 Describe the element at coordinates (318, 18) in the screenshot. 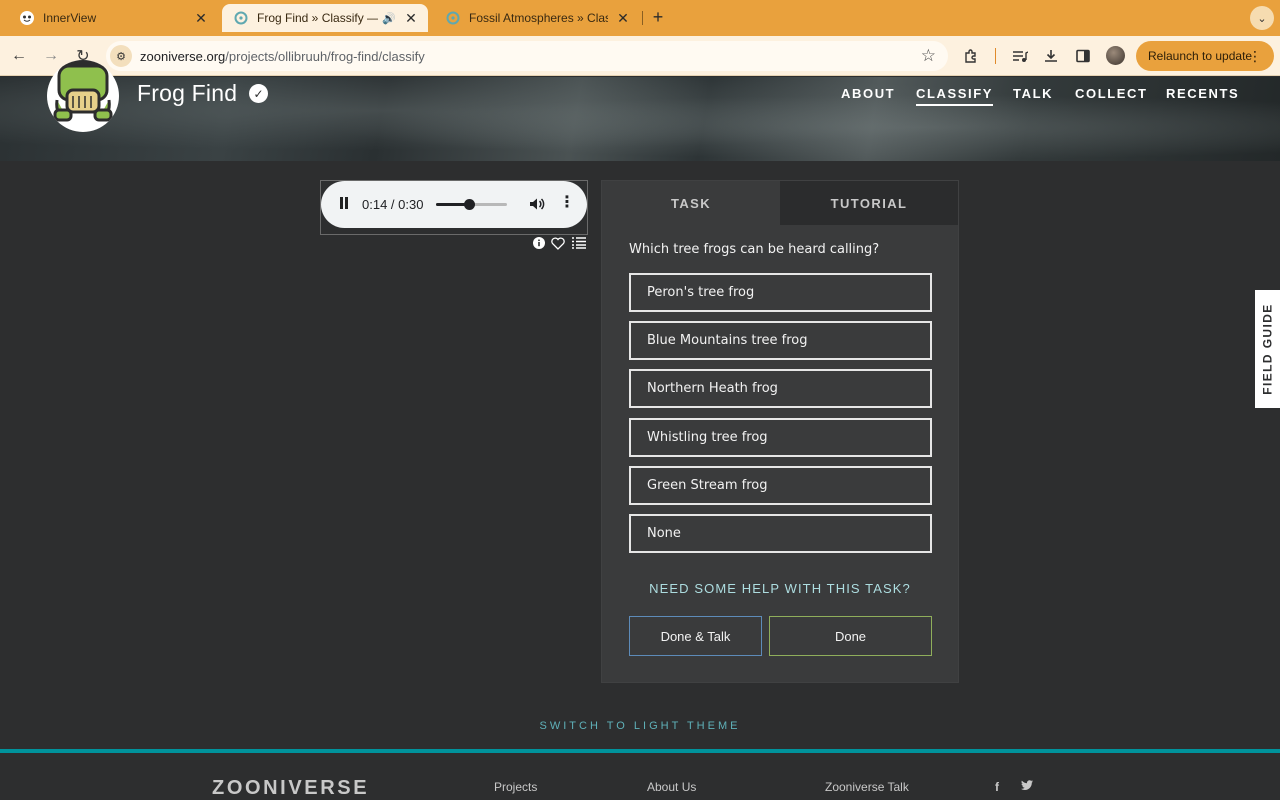

I see `tab-title: Frog Find » Classify — Zooniverse` at that location.